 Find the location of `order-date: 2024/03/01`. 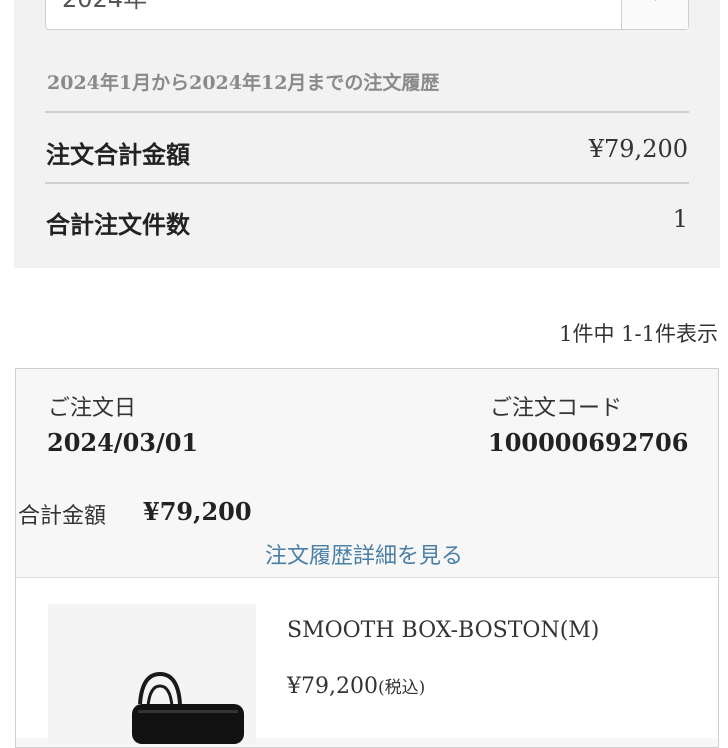

order-date: 2024/03/01 is located at coordinates (123, 442).